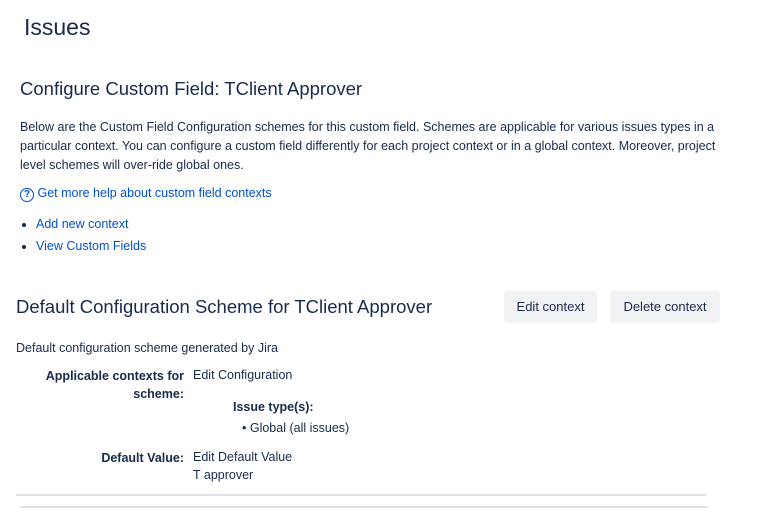 The image size is (778, 517). I want to click on default-value-label: Default Value:, so click(142, 458).